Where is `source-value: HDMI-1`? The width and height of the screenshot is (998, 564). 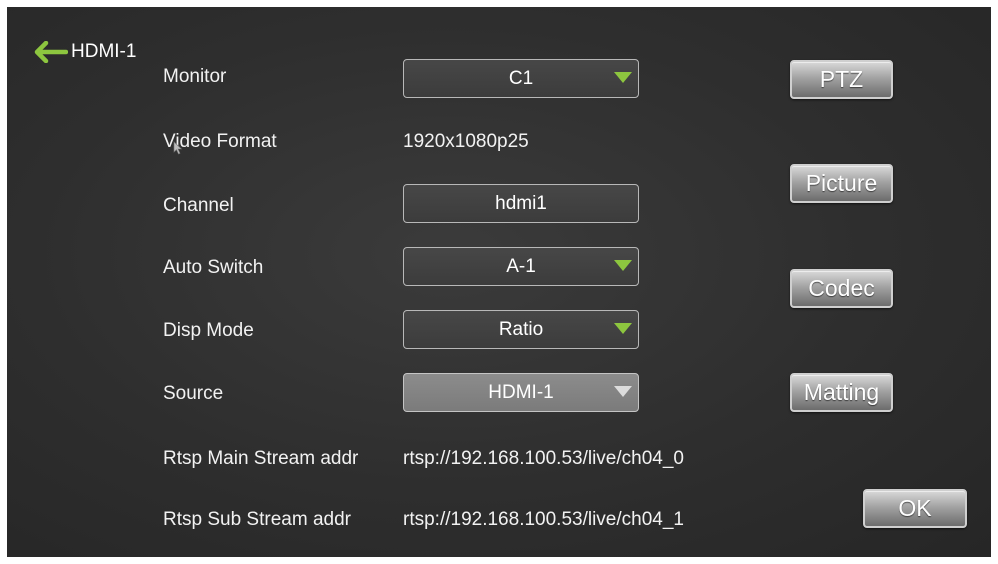 source-value: HDMI-1 is located at coordinates (521, 392).